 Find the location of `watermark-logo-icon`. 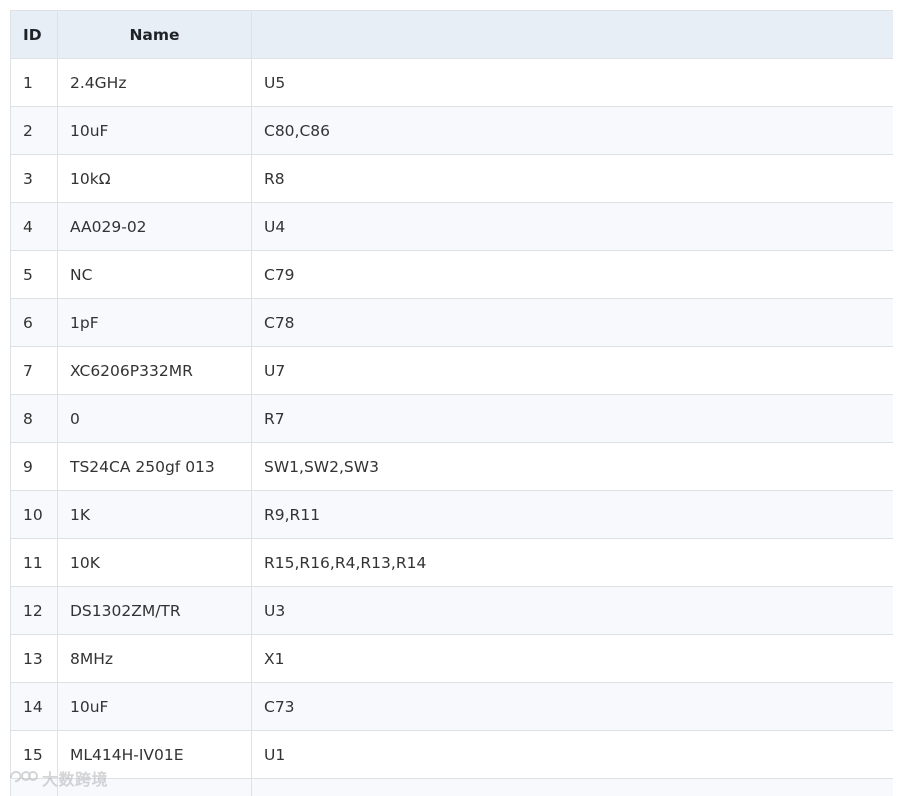

watermark-logo-icon is located at coordinates (23, 778).